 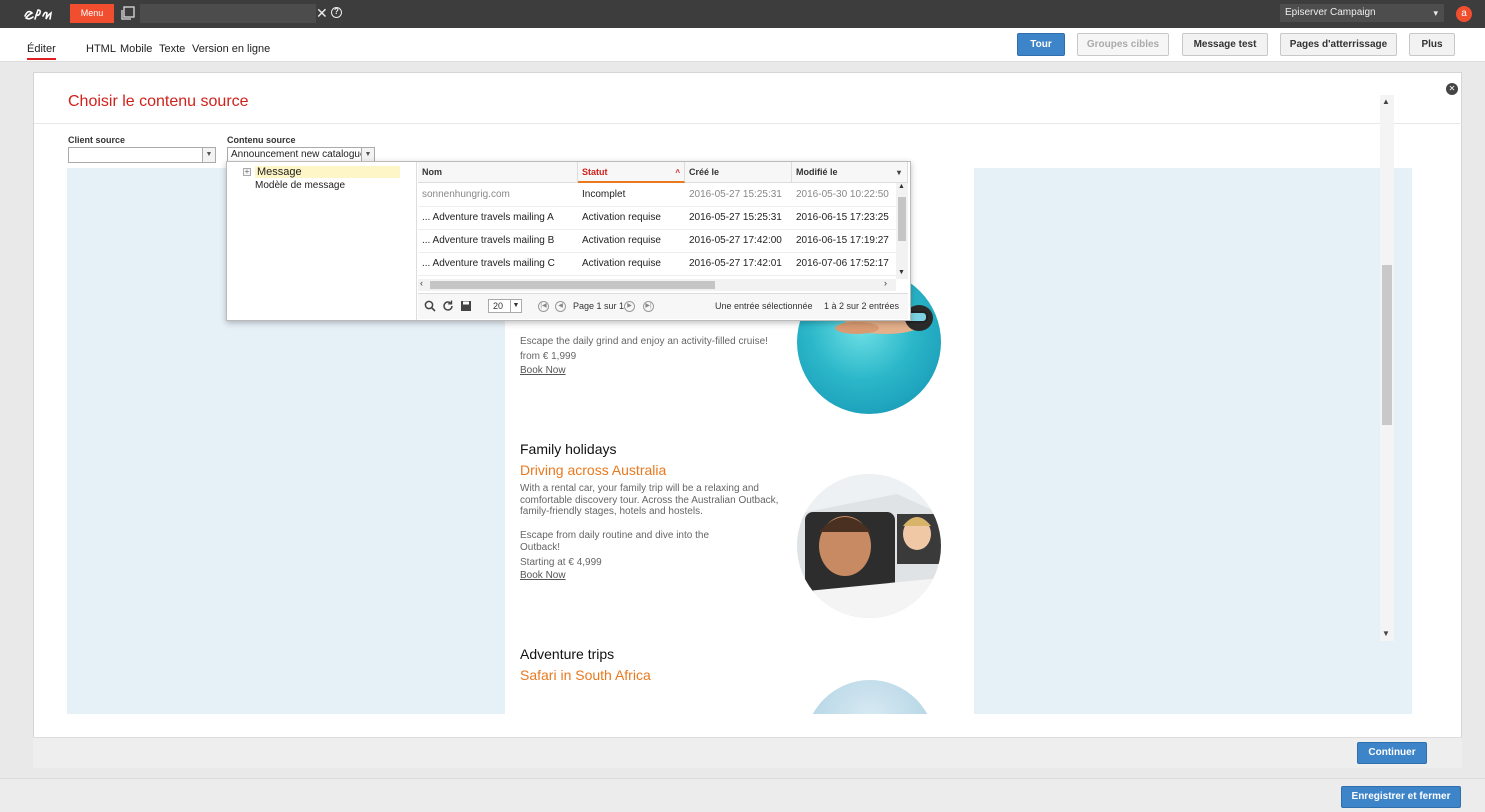 I want to click on content-source-label: Contenu source, so click(x=261, y=140).